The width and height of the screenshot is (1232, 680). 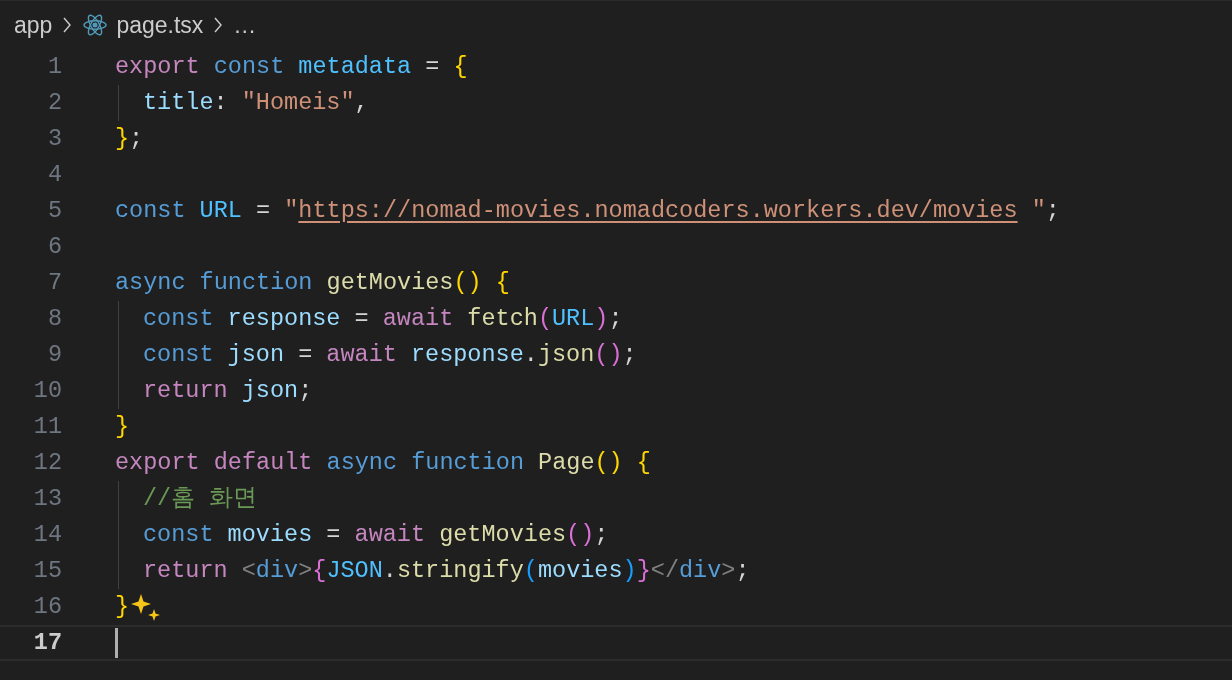 What do you see at coordinates (312, 283) in the screenshot?
I see `code-text: async function getMovies() {` at bounding box center [312, 283].